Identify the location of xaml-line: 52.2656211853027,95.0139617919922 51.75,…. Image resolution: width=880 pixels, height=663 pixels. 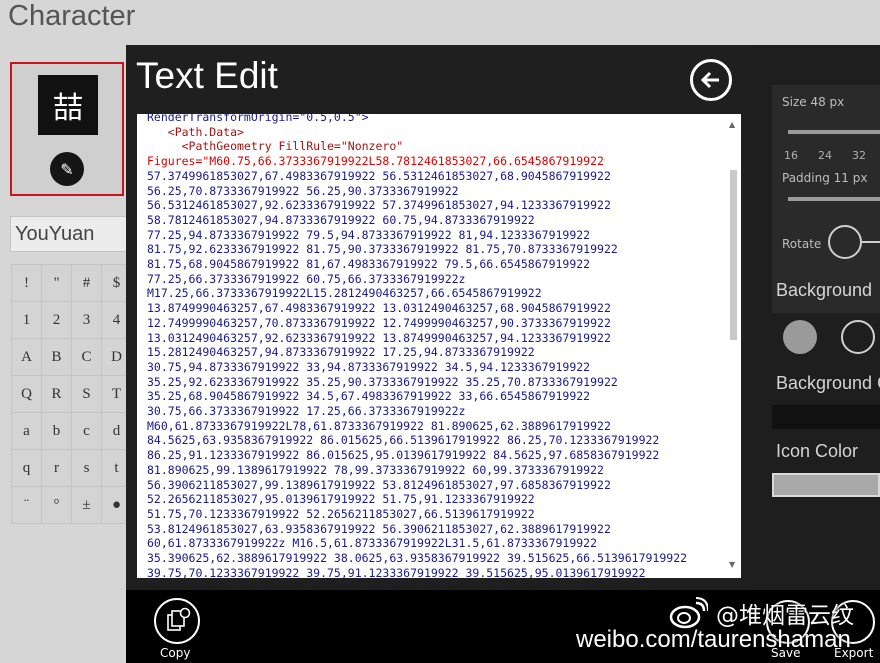
(341, 499).